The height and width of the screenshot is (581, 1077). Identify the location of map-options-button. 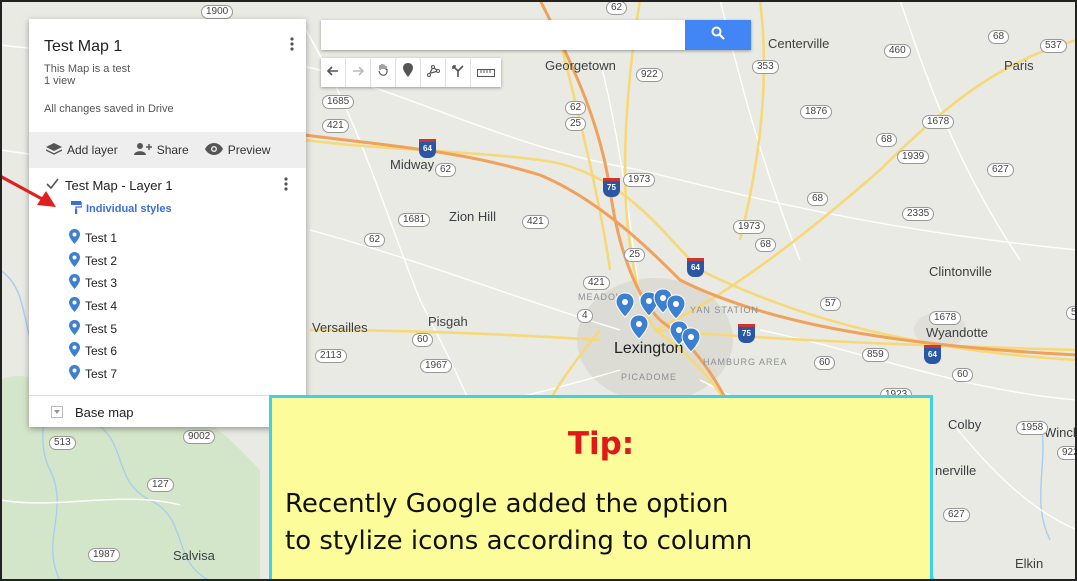
(292, 46).